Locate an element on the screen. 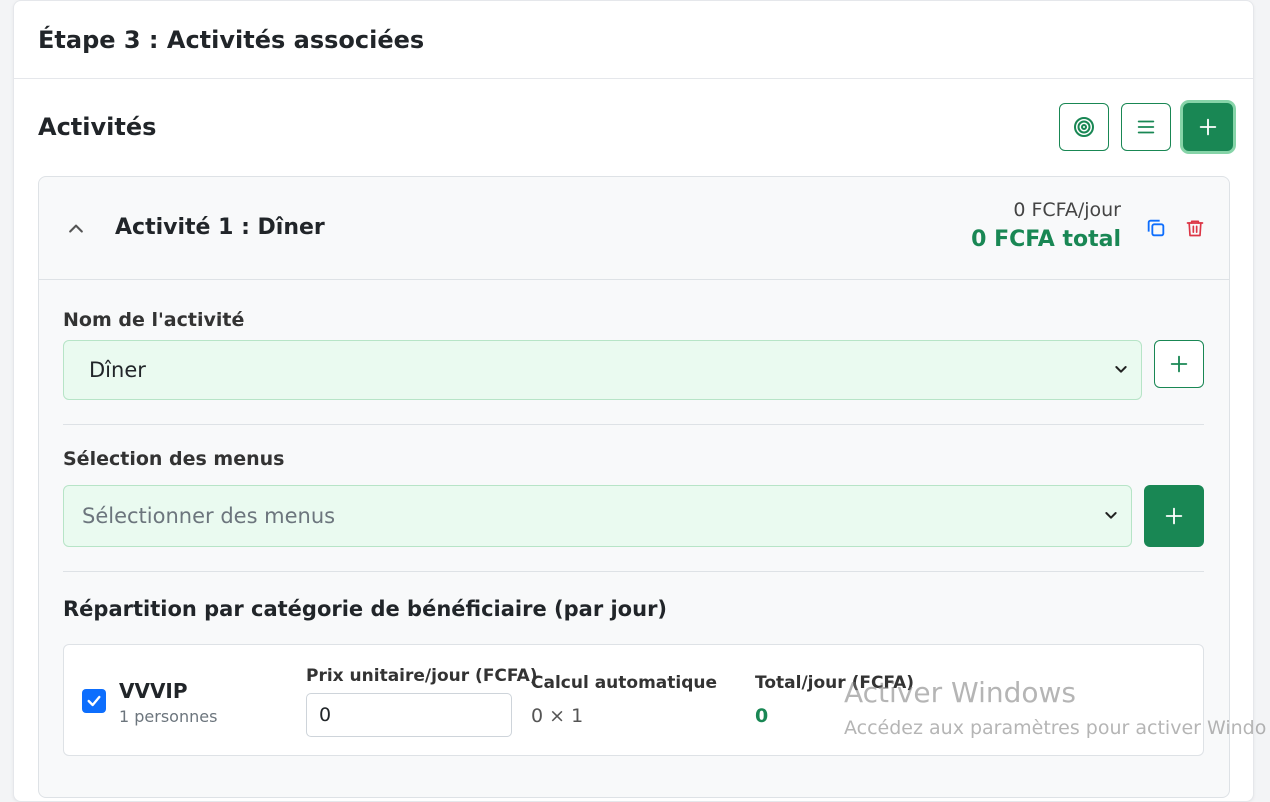  step-title: Étape 3 : Activités associées is located at coordinates (231, 39).